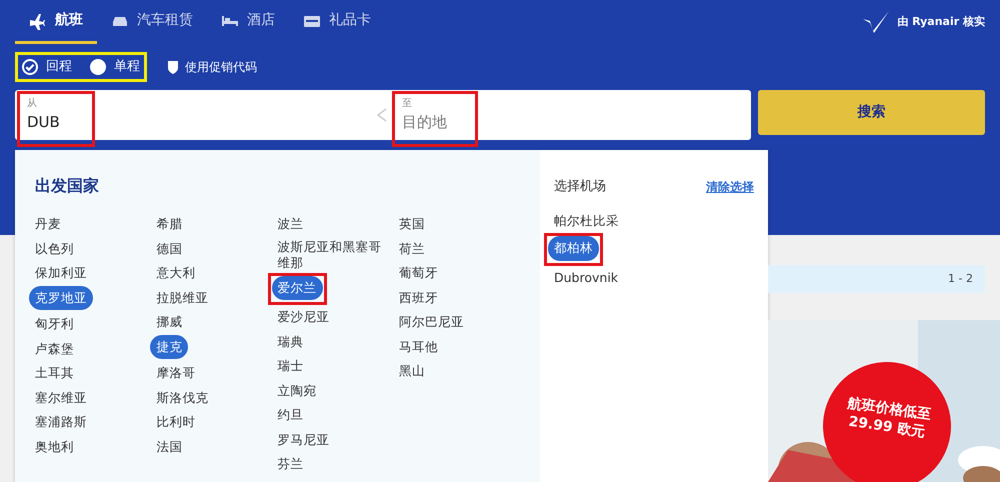  Describe the element at coordinates (871, 112) in the screenshot. I see `search-button: 搜索` at that location.